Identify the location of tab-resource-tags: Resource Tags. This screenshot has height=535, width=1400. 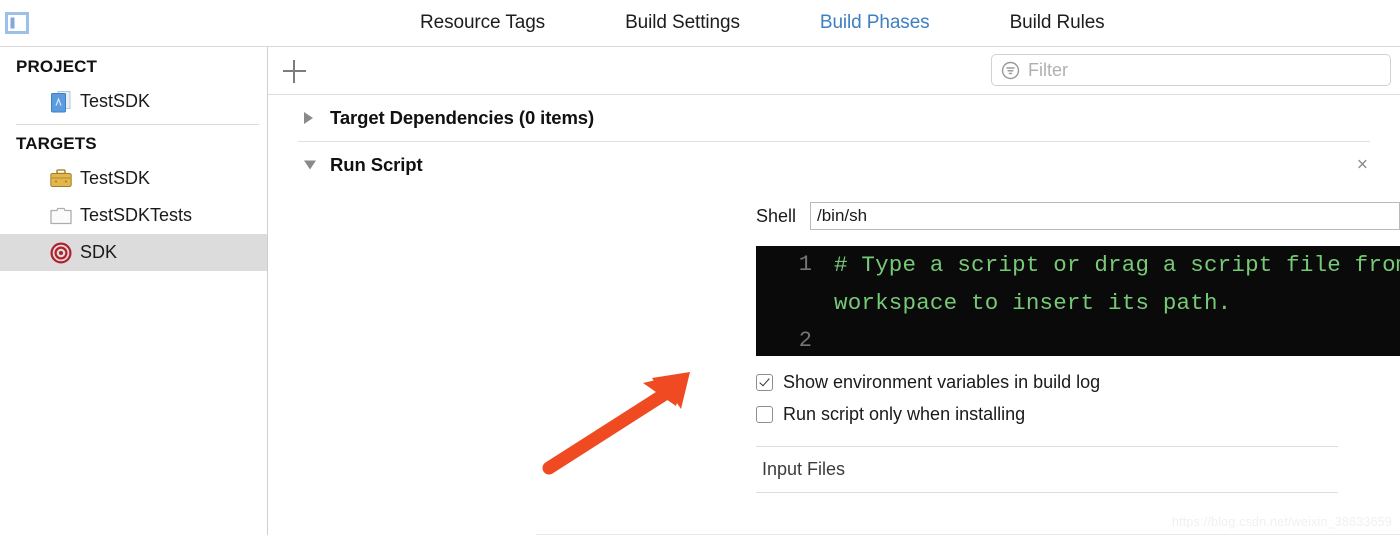
(482, 23).